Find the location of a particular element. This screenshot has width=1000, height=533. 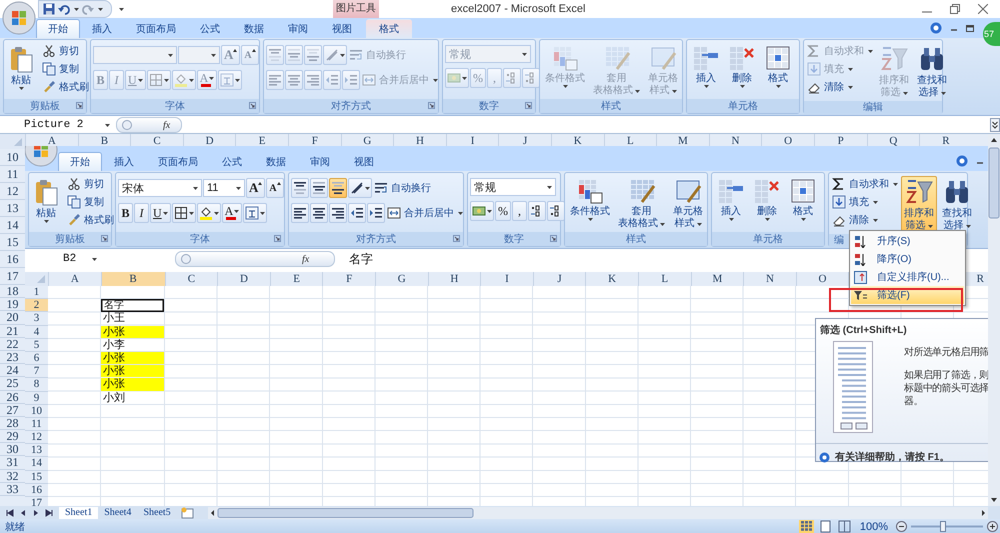

row-header: 15 is located at coordinates (36, 477).